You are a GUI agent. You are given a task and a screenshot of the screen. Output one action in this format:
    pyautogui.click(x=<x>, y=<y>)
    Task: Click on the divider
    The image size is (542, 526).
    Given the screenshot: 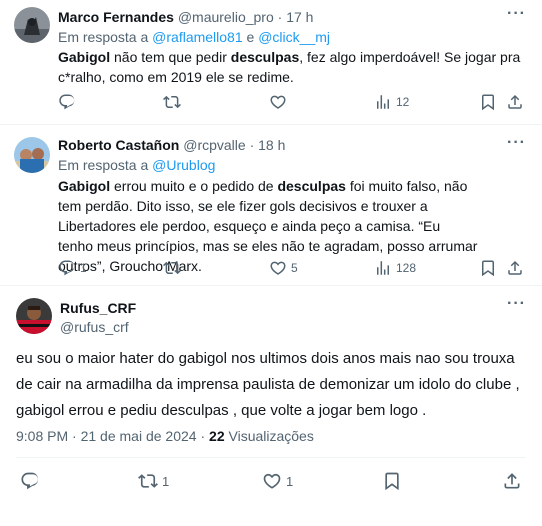 What is the action you would take?
    pyautogui.click(x=271, y=457)
    